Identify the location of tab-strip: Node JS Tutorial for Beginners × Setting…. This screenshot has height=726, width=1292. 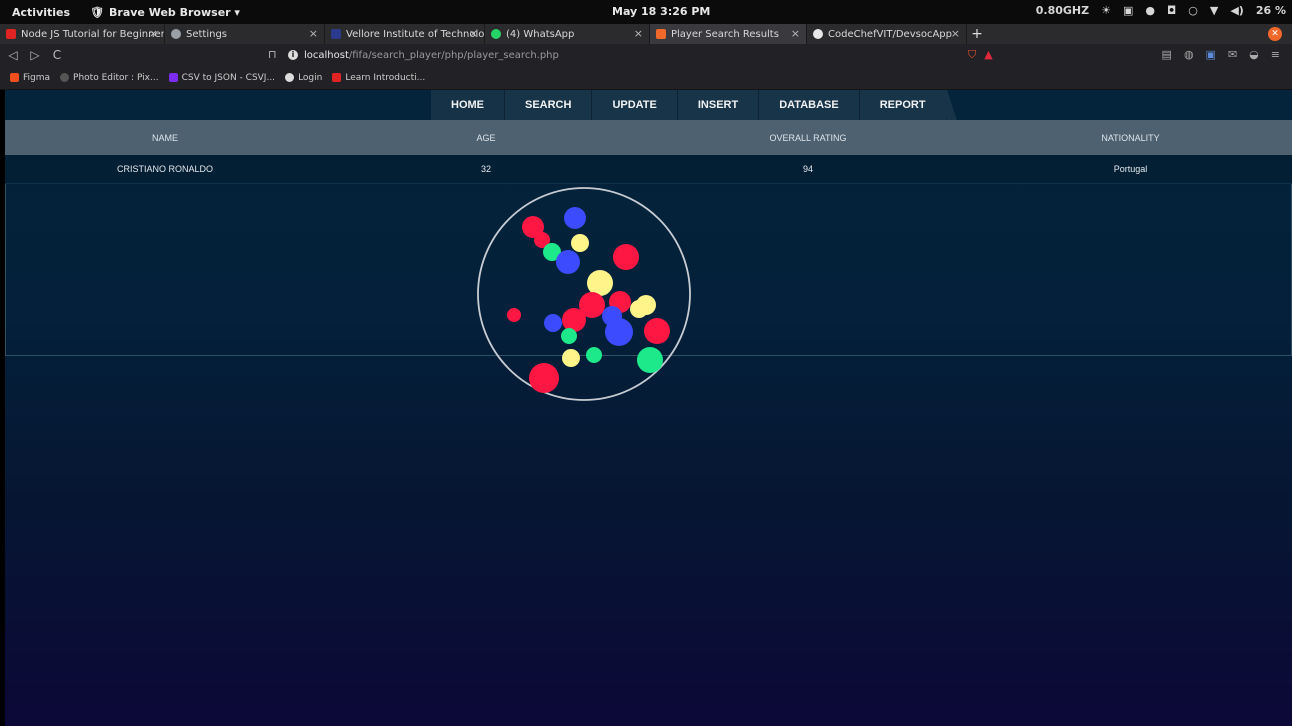
(646, 34).